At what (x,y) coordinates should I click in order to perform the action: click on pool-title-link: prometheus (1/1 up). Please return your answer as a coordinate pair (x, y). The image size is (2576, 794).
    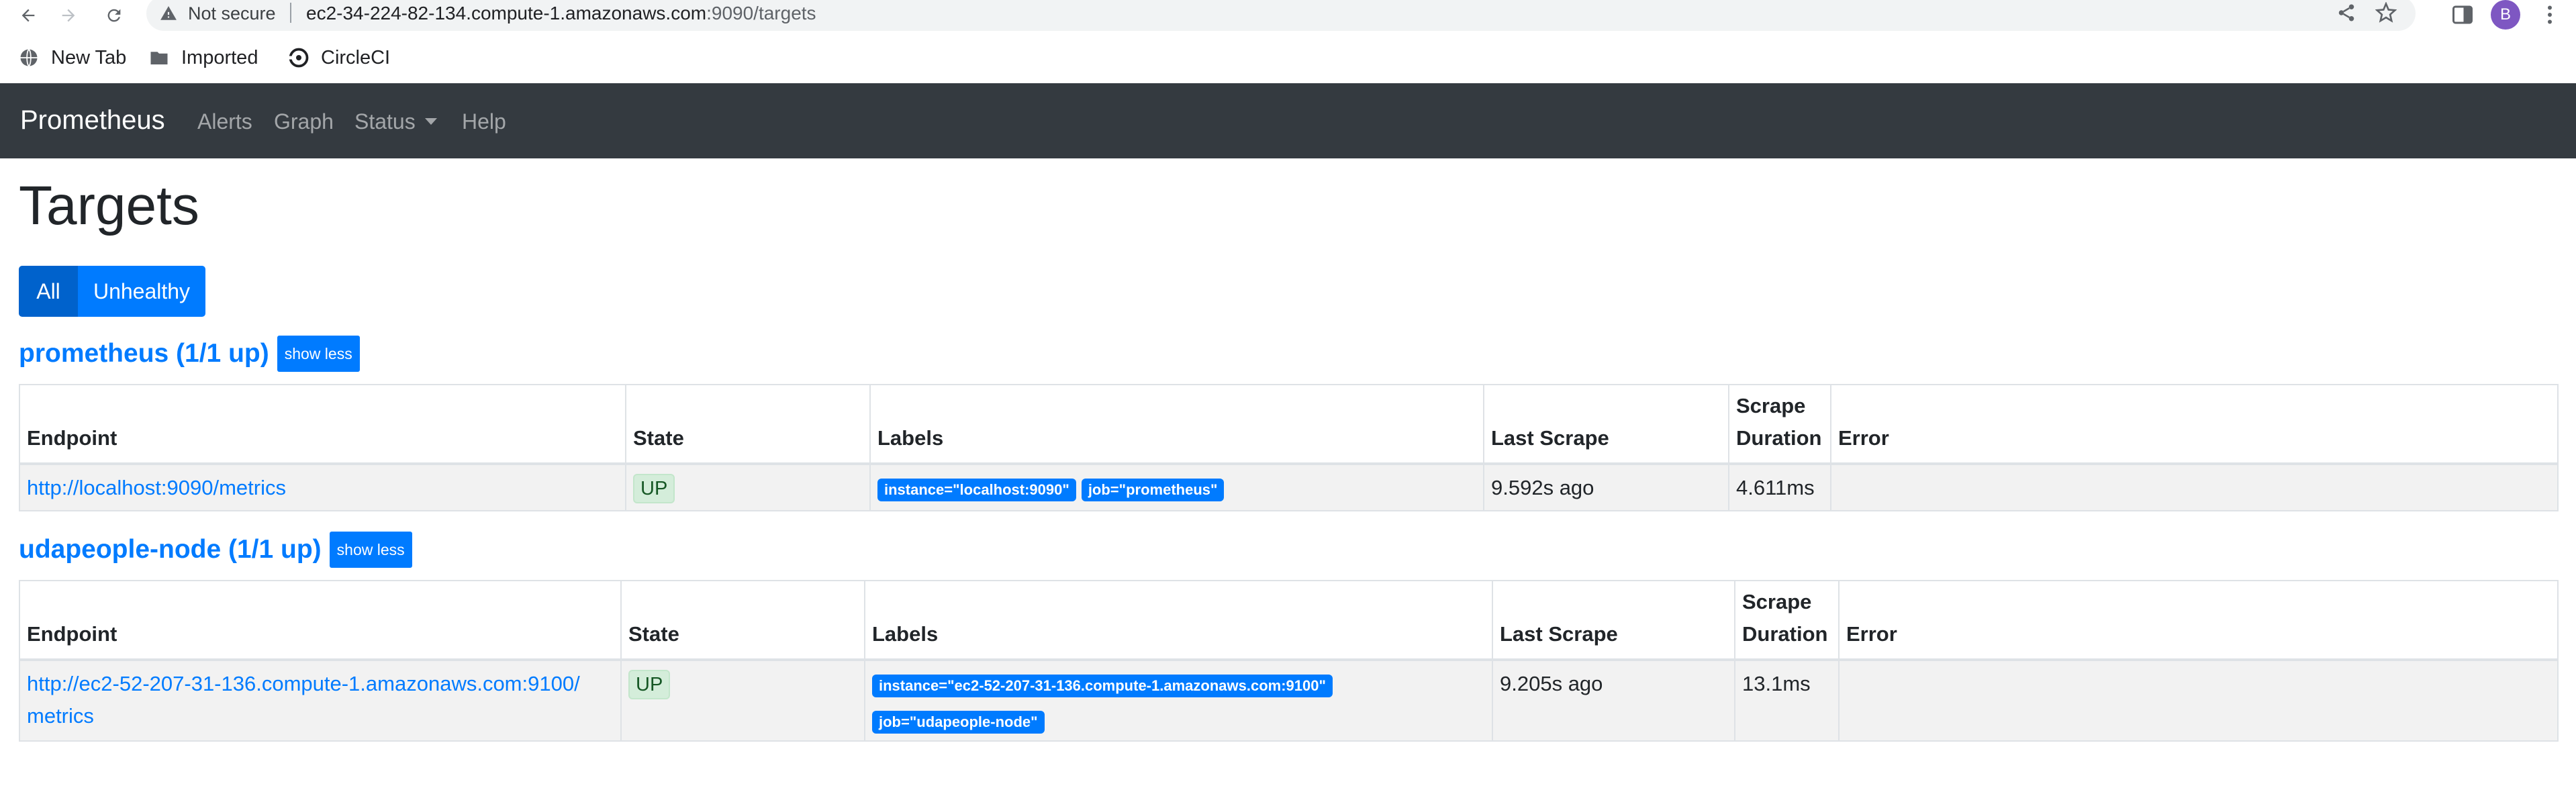
    Looking at the image, I should click on (144, 353).